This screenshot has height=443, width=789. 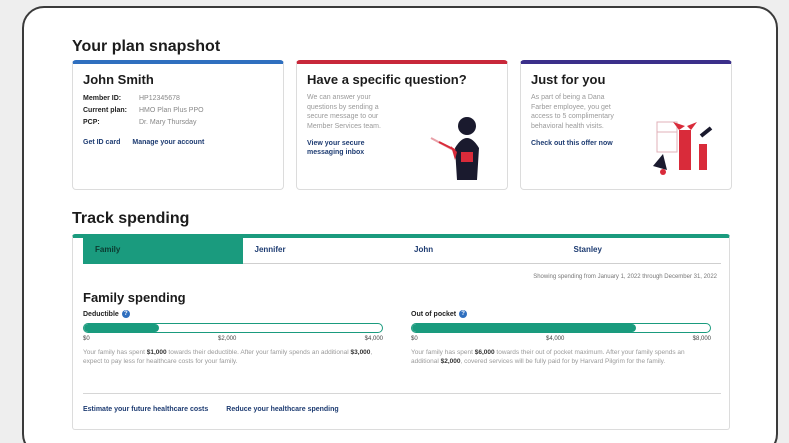 What do you see at coordinates (484, 352) in the screenshot?
I see `oop-spent: $6,000` at bounding box center [484, 352].